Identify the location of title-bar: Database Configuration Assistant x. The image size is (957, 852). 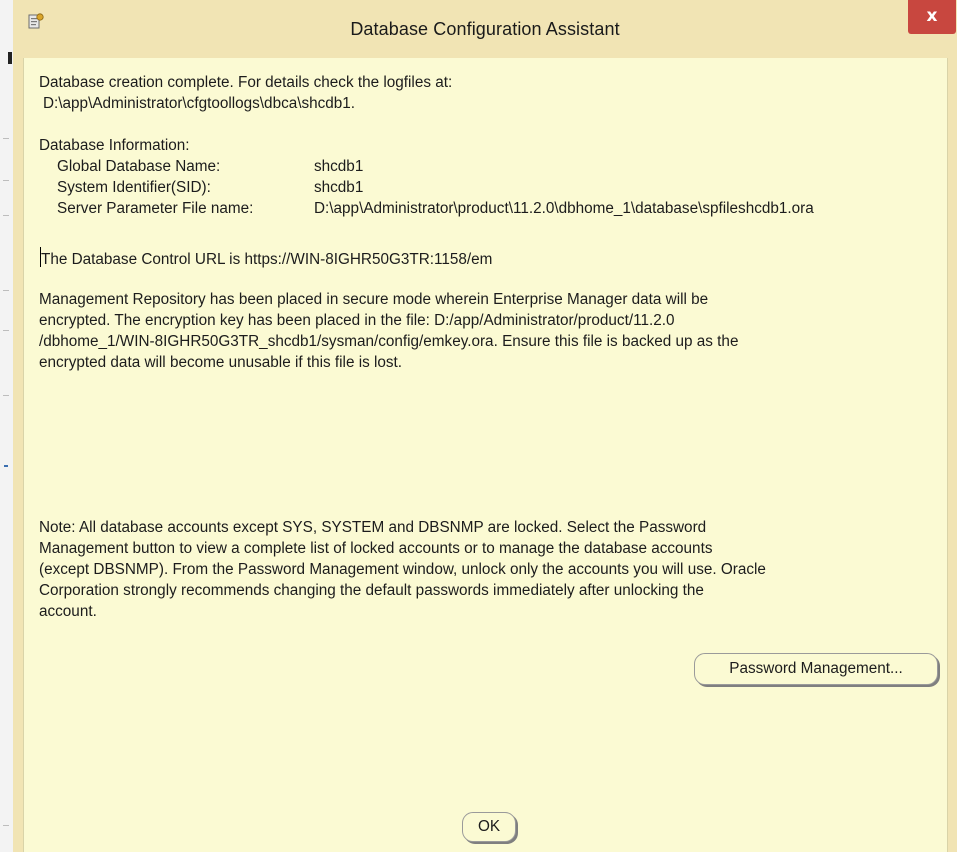
(485, 29).